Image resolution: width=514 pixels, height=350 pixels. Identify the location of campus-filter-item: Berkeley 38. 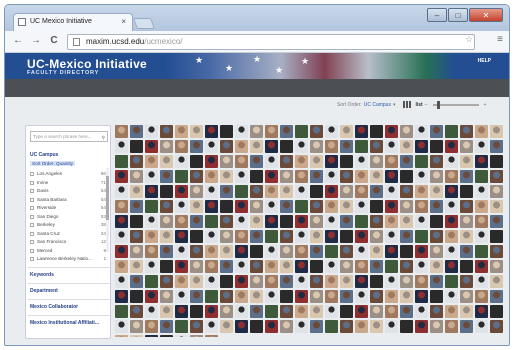
(68, 225).